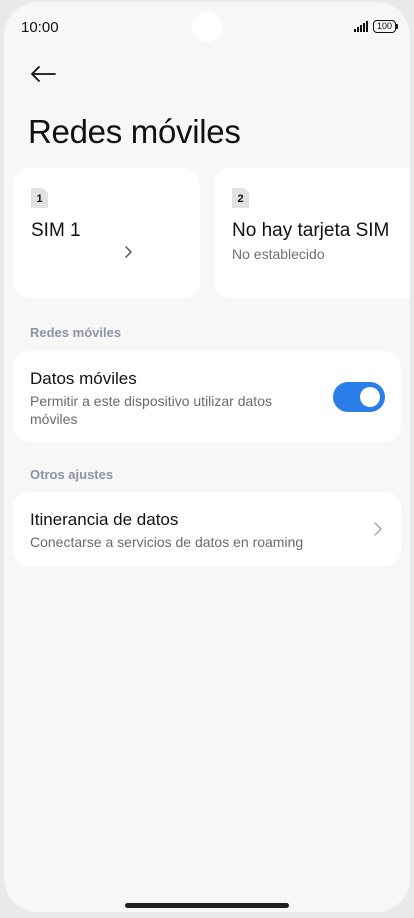 The image size is (414, 918). I want to click on status-icons: 100, so click(376, 26).